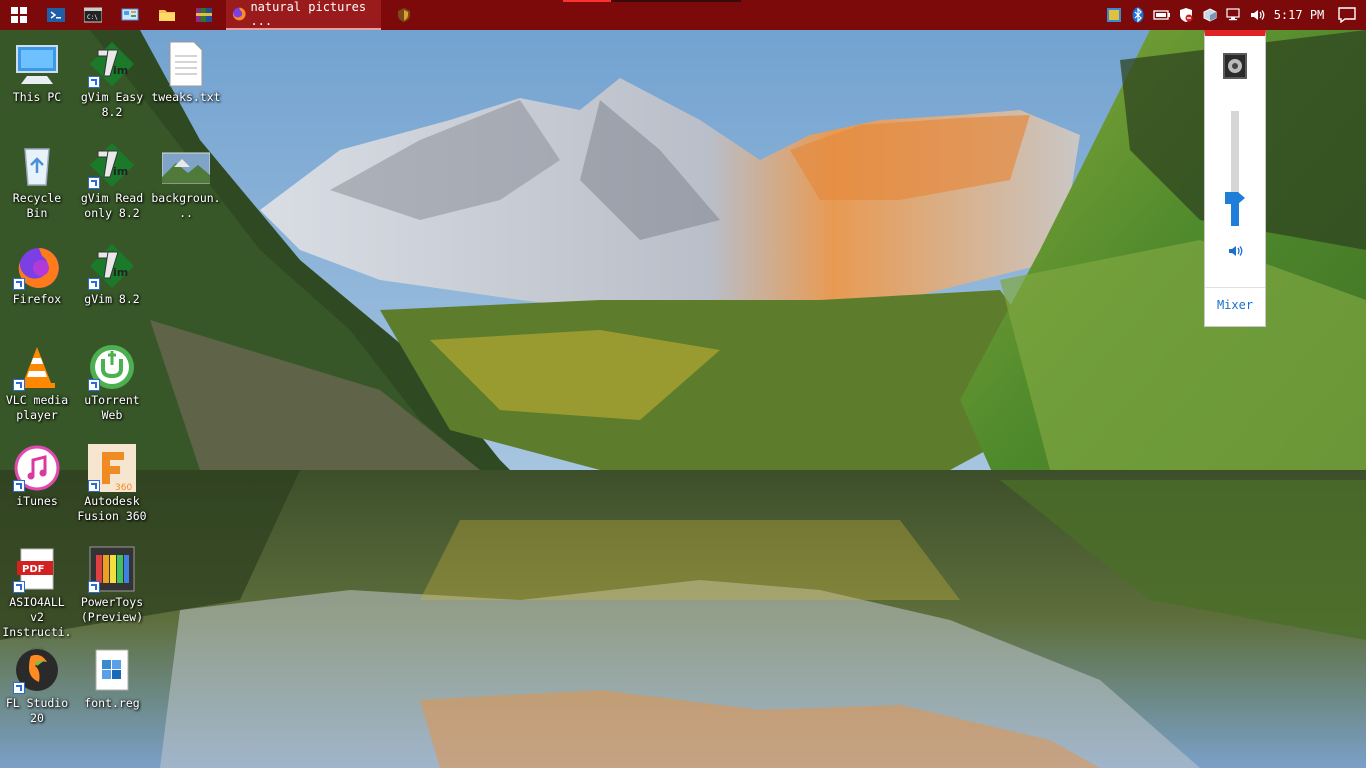 The image size is (1366, 768). Describe the element at coordinates (676, 1) in the screenshot. I see `taskbar-divider` at that location.